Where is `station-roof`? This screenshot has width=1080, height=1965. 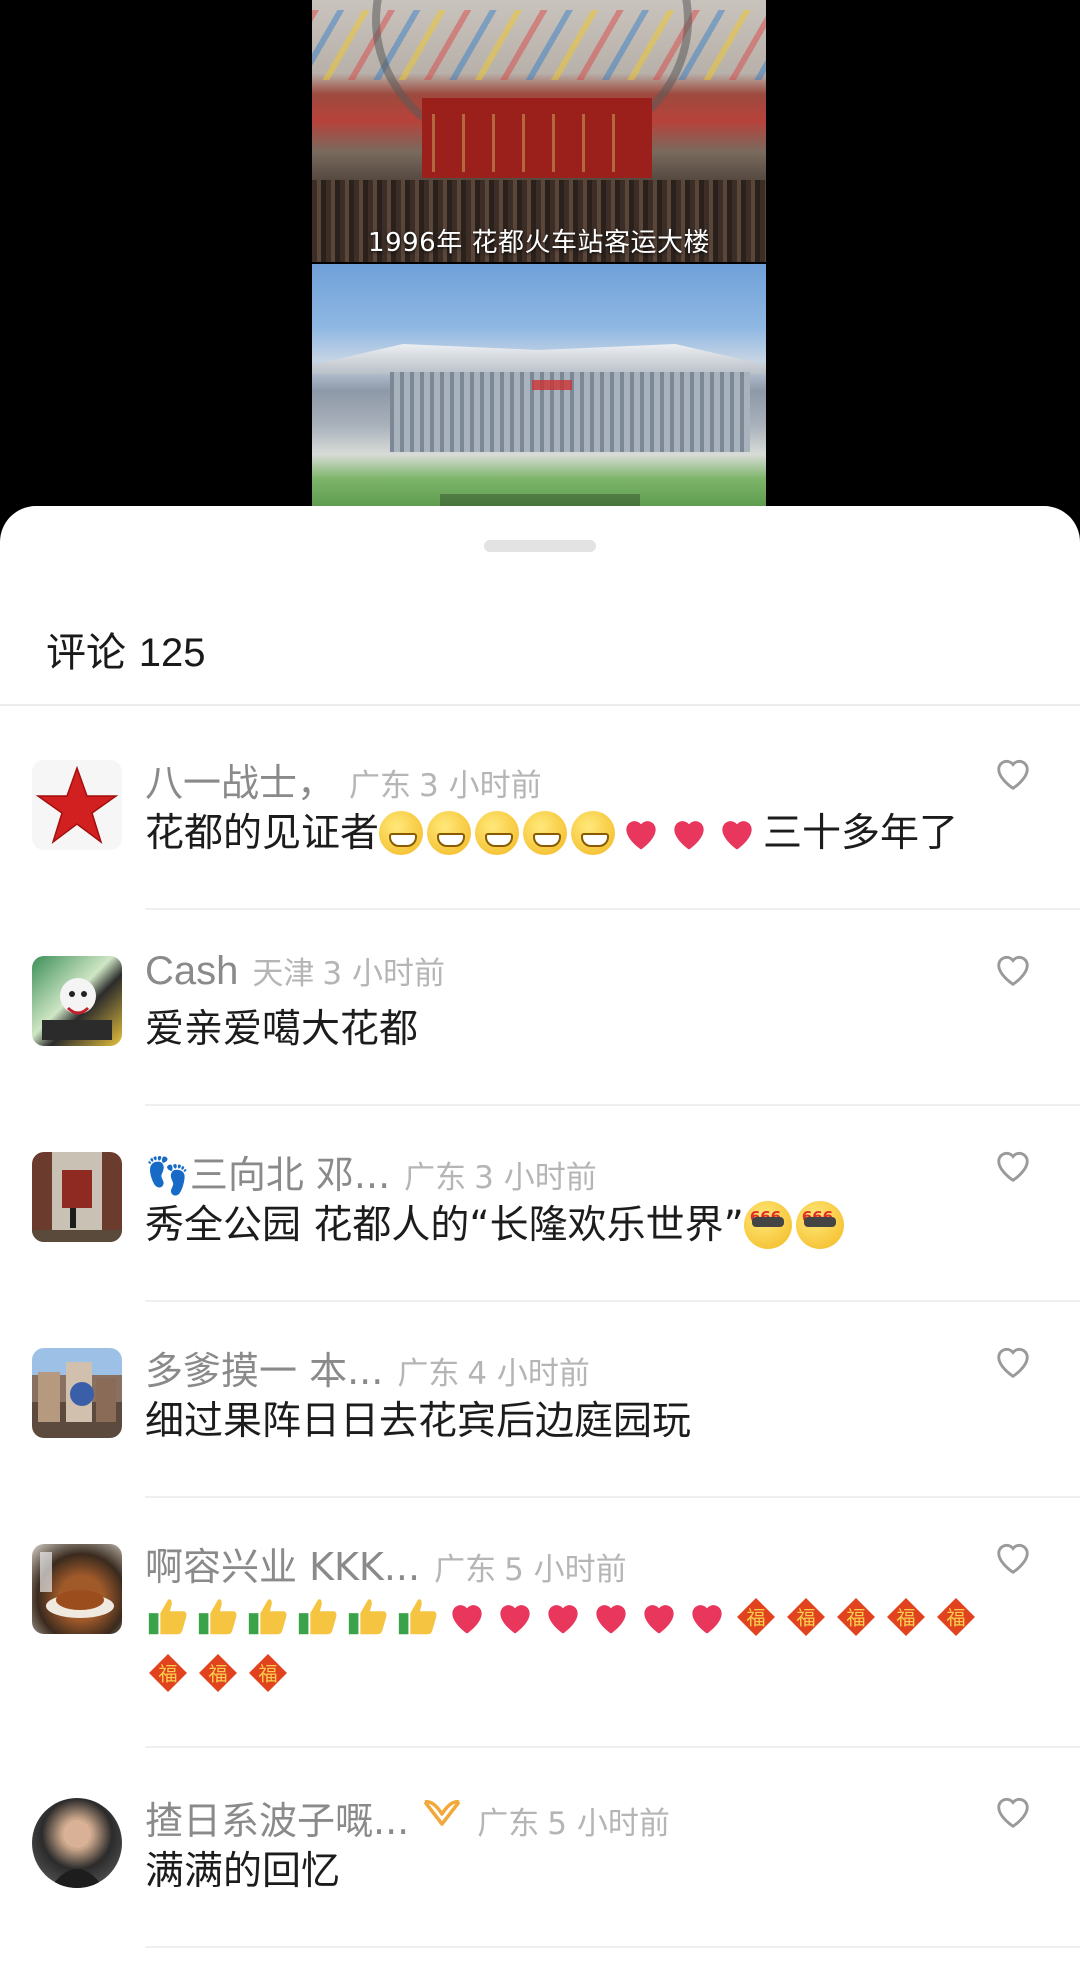
station-roof is located at coordinates (539, 359).